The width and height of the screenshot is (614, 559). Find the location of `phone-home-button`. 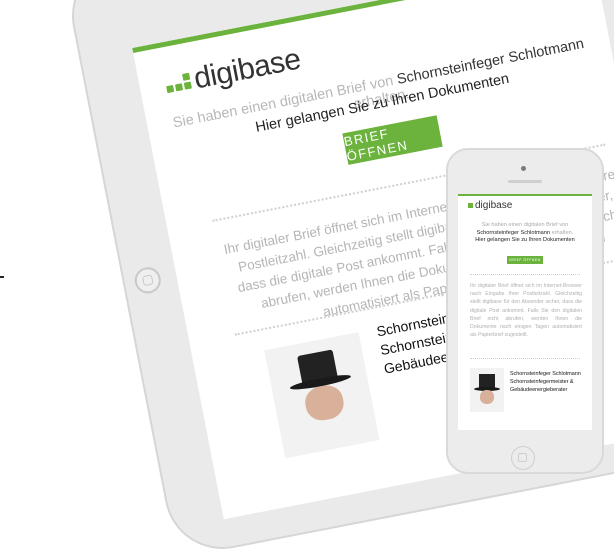

phone-home-button is located at coordinates (523, 458).